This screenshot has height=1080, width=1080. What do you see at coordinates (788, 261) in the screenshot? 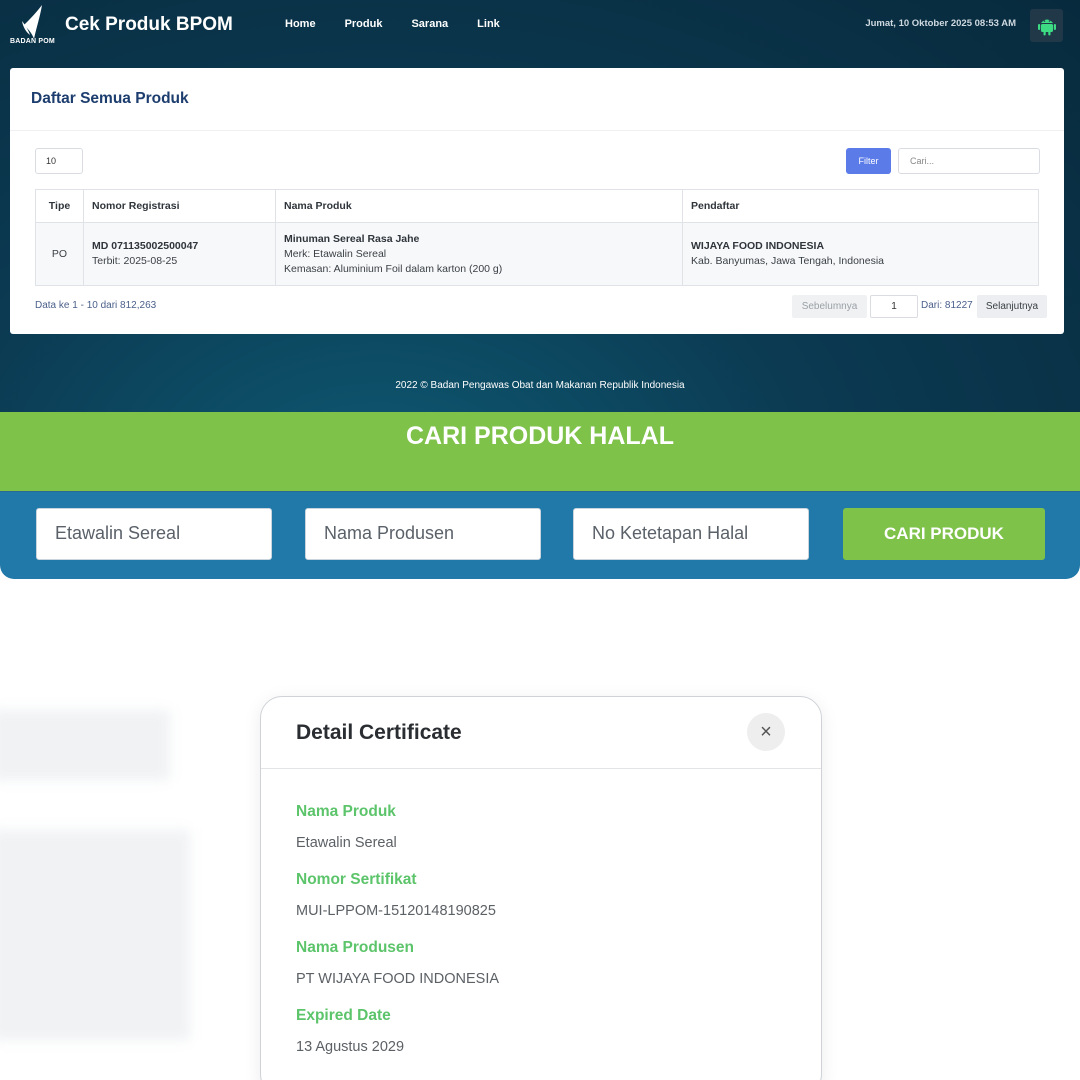
I see `registrant-location: Kab. Banyumas, Jawa Tengah, Indonesia` at bounding box center [788, 261].